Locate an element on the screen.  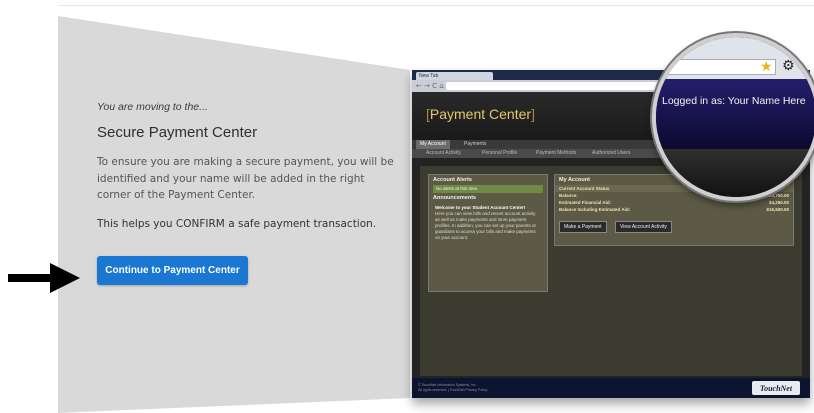
subnav-payment-methods: Payment Methods is located at coordinates (556, 153).